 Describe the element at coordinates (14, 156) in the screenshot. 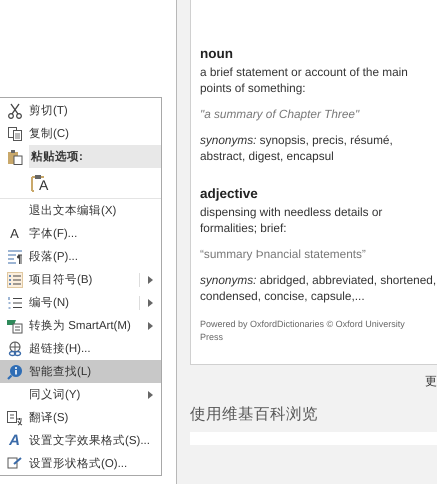

I see `clipboard-icon` at that location.